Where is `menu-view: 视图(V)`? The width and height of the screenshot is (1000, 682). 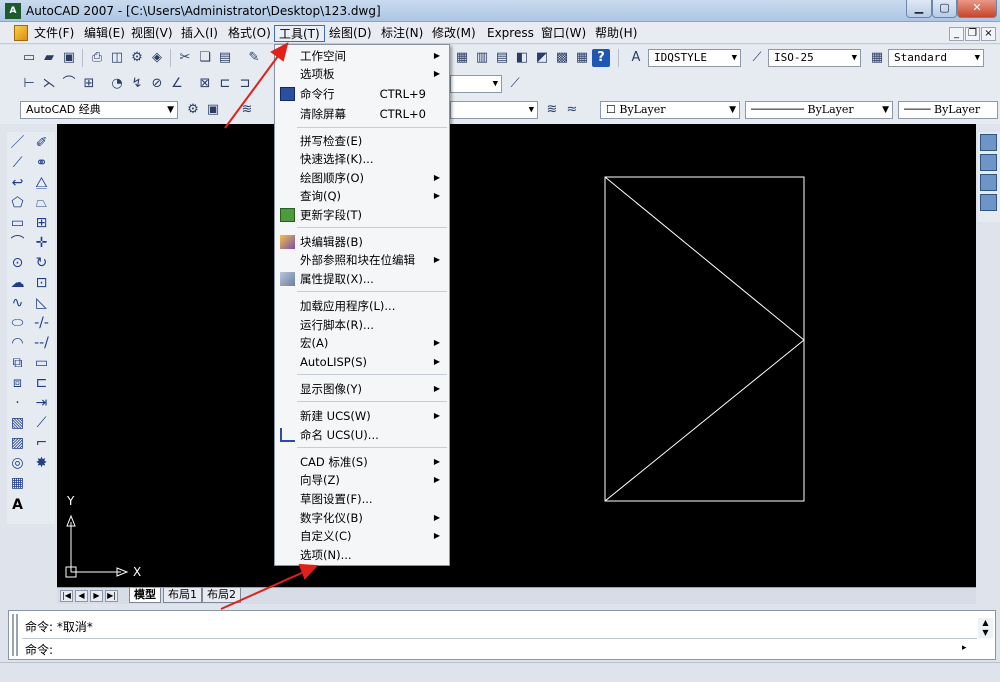
menu-view: 视图(V) is located at coordinates (152, 33).